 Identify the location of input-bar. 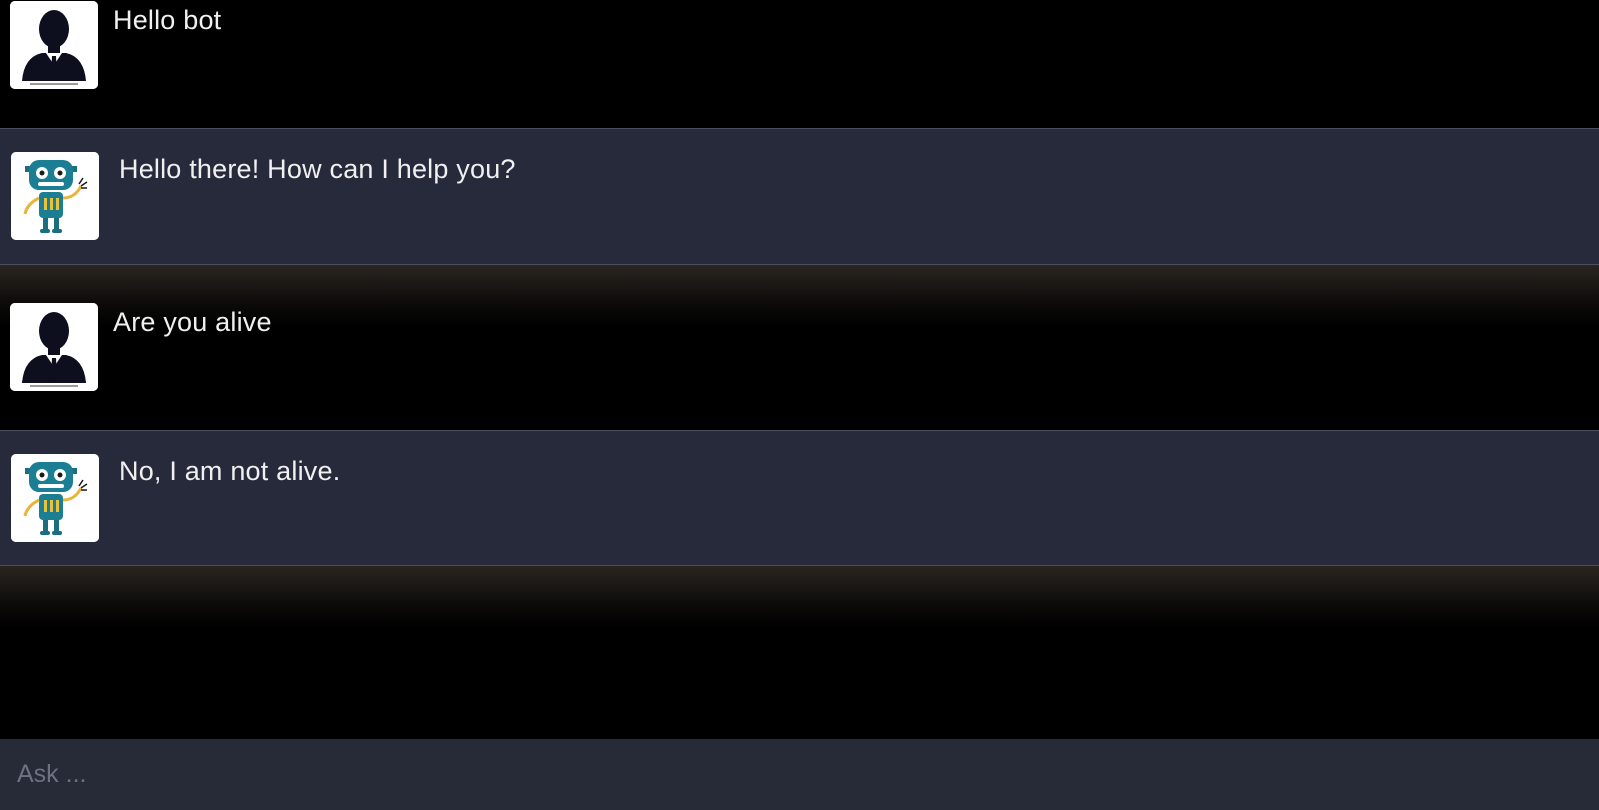
(799, 774).